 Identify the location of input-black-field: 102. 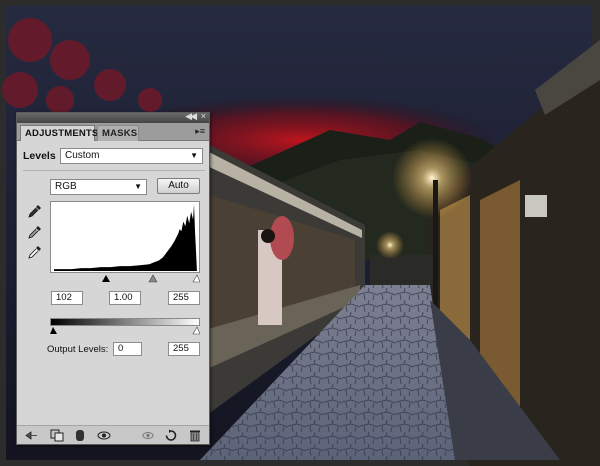
(67, 298).